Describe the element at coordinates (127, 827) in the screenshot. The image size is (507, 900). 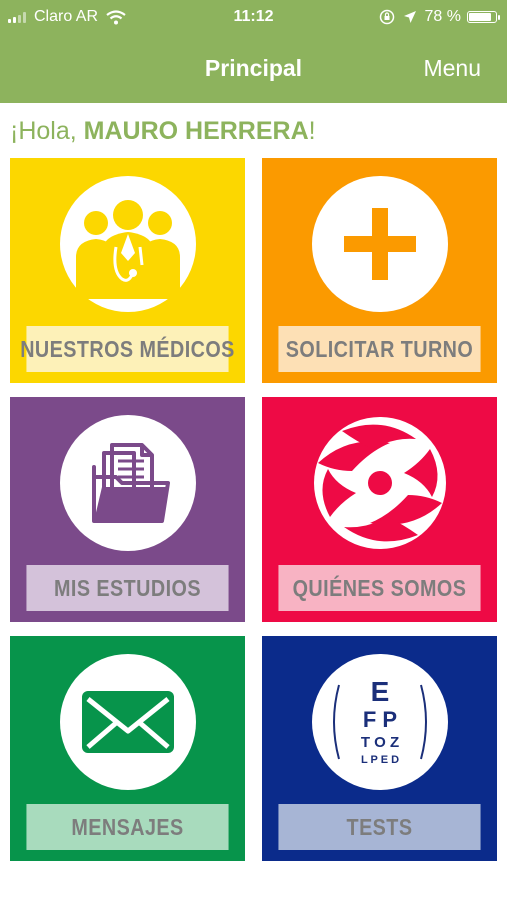
I see `tile-label: MENSAJES` at that location.